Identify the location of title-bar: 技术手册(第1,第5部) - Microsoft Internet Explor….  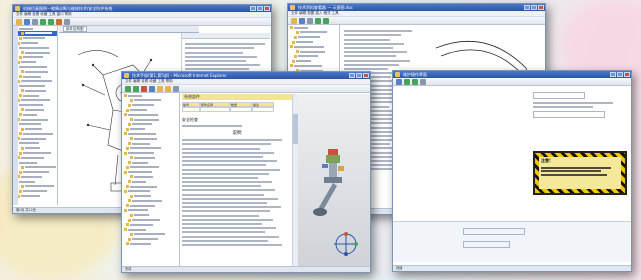
(246, 75).